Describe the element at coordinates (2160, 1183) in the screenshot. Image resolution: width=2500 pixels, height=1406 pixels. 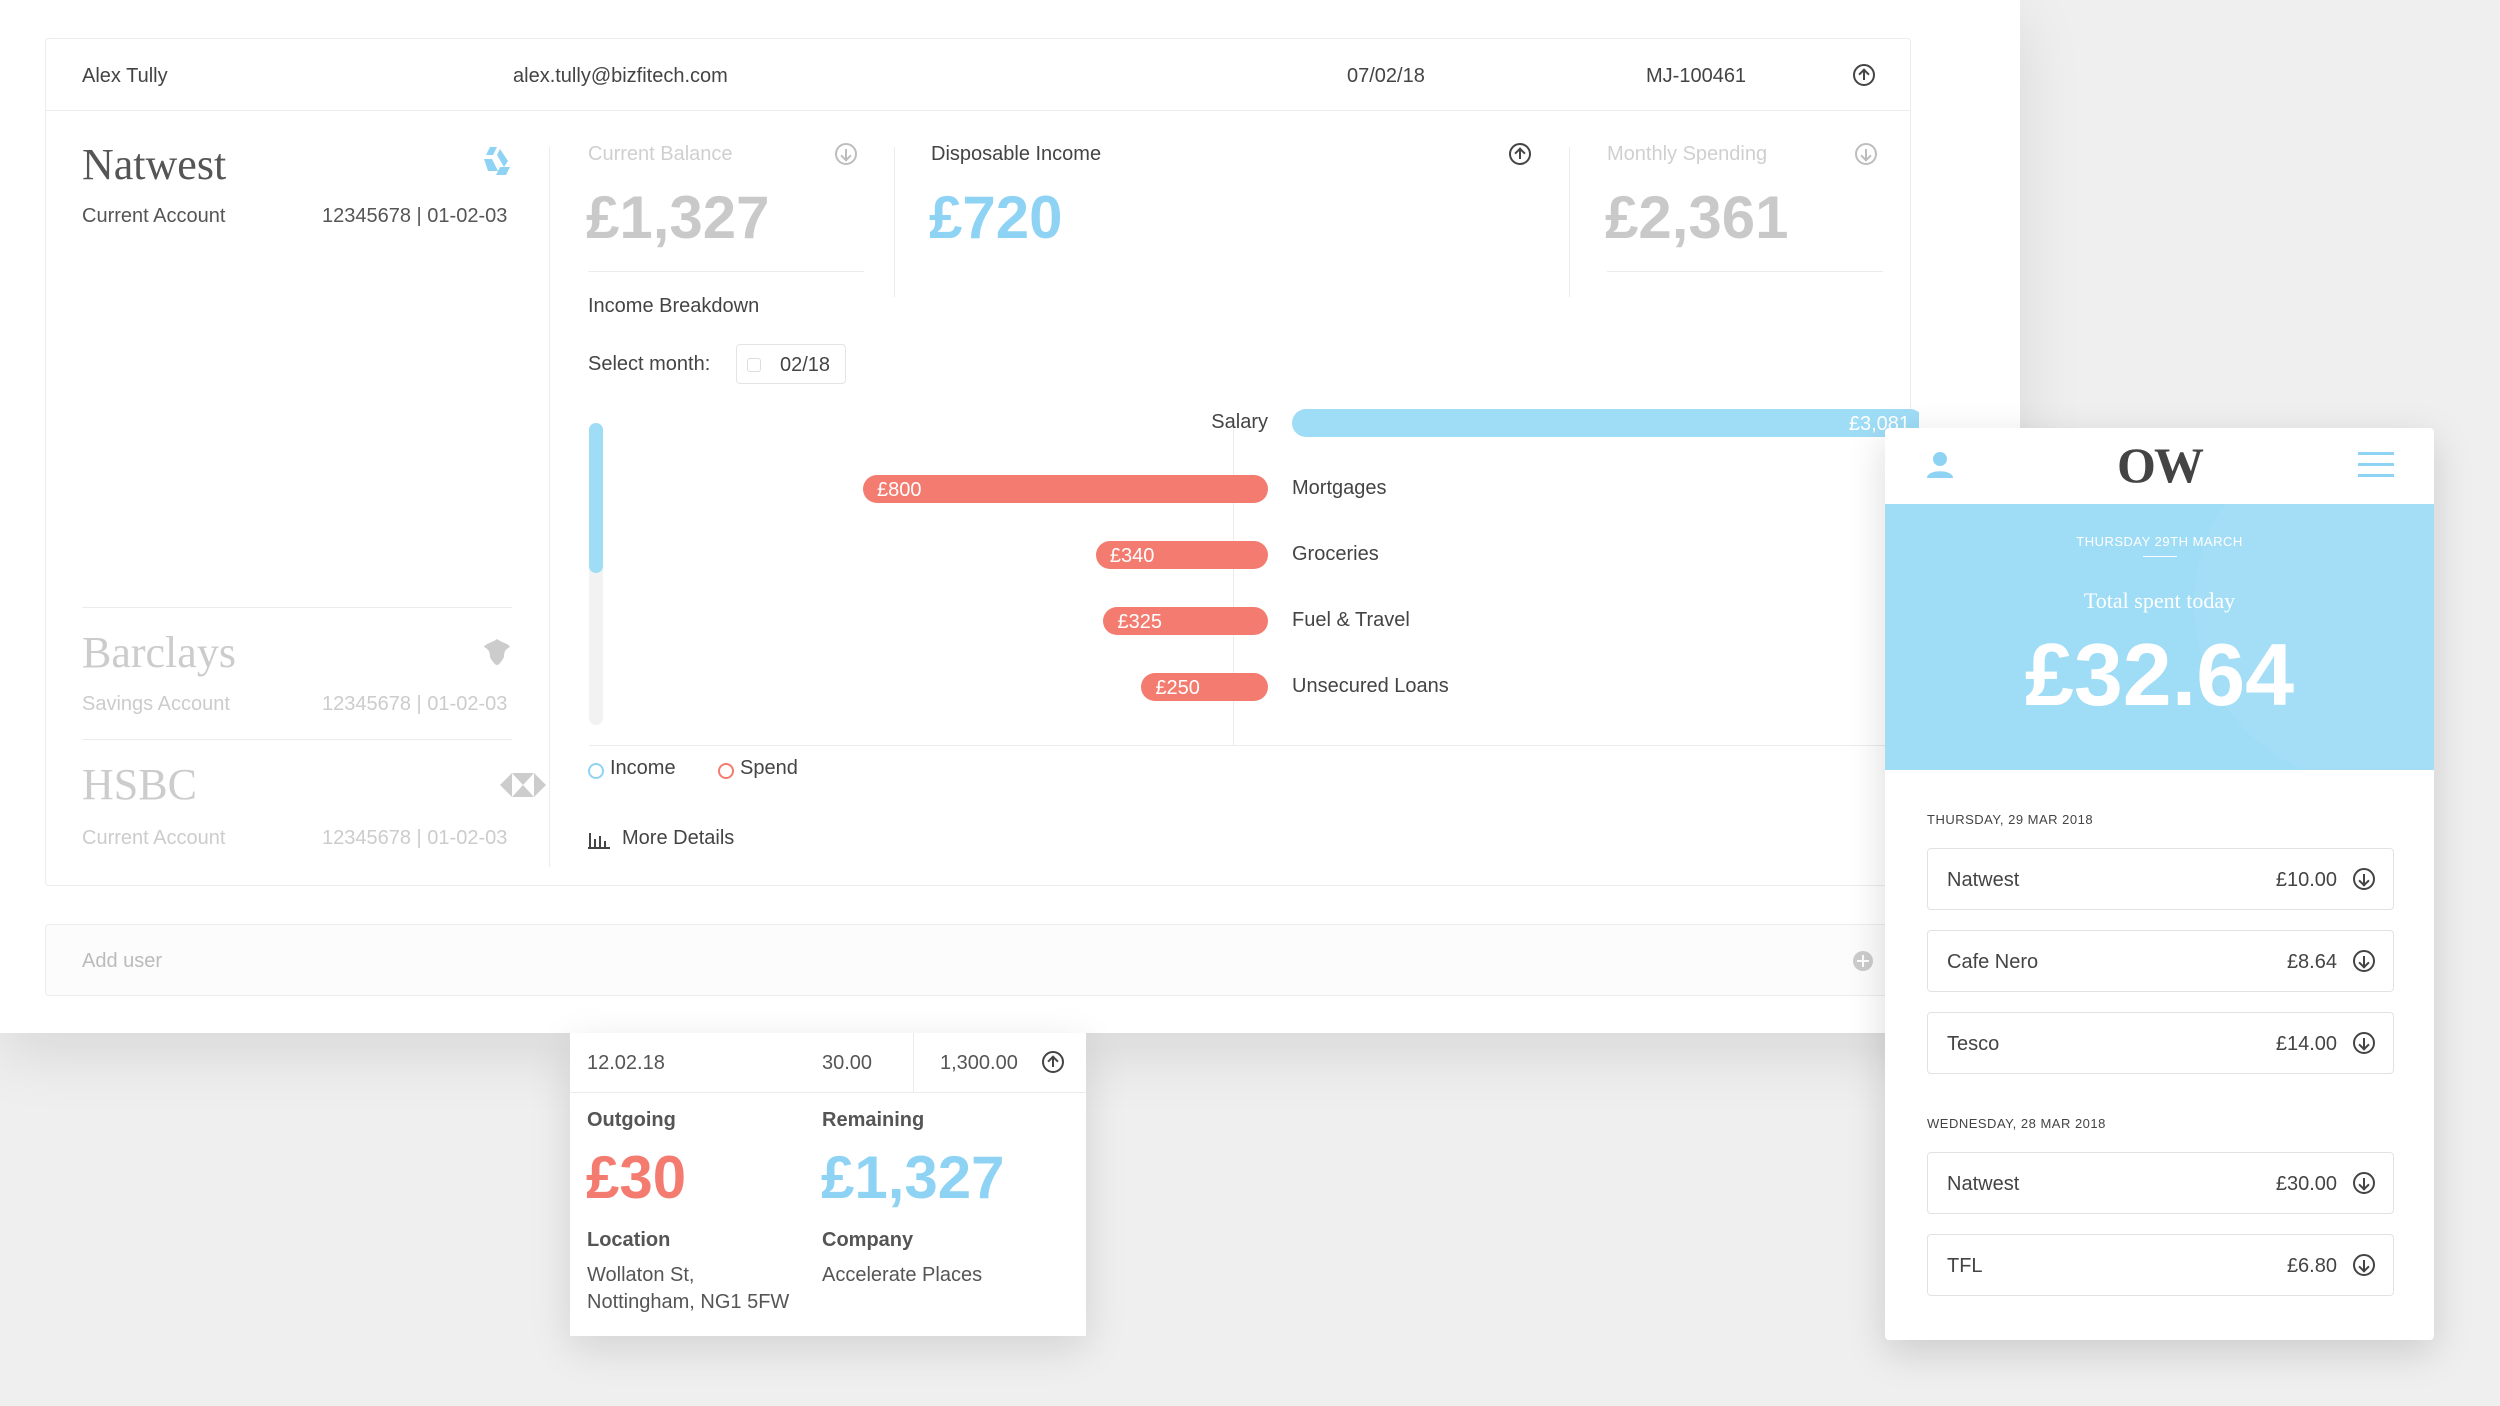
I see `transaction-item: Natwest £30.00` at that location.